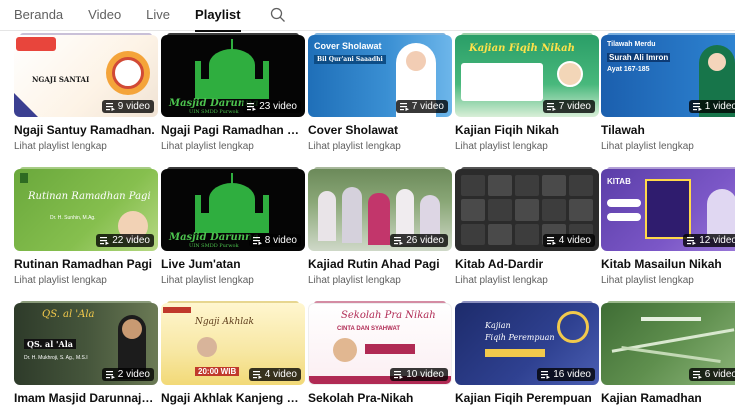  I want to click on tab-video: Video, so click(104, 15).